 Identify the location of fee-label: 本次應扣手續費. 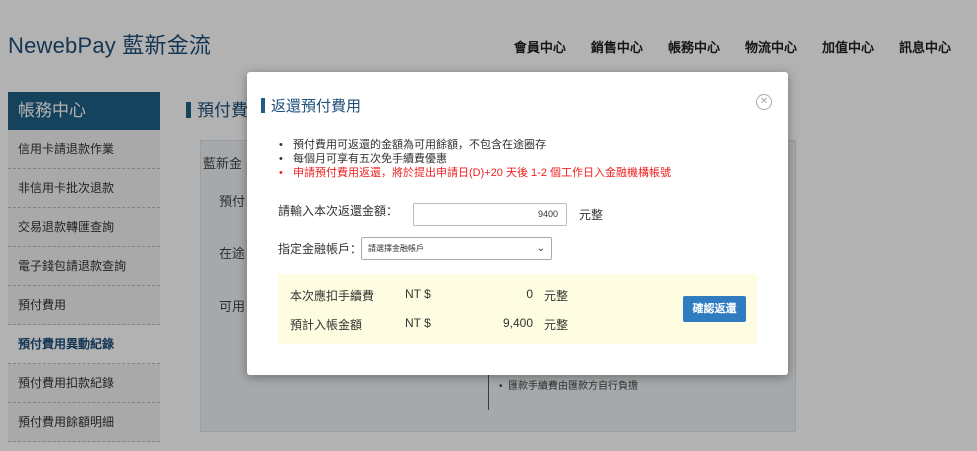
(332, 296).